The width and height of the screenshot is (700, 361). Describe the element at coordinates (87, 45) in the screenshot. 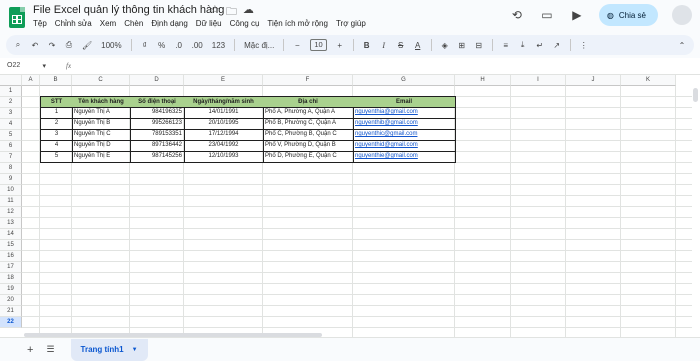

I see `paint-format-icon: 🖌` at that location.